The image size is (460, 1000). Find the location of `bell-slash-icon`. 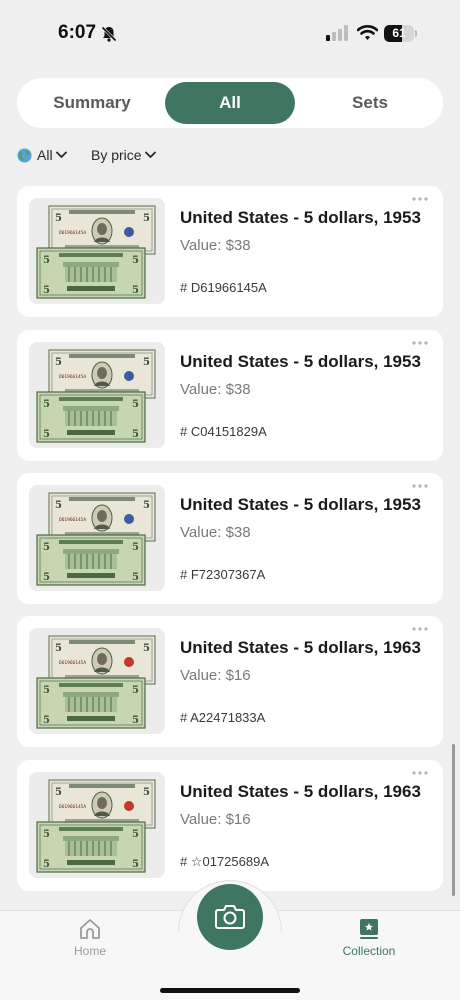

bell-slash-icon is located at coordinates (109, 34).